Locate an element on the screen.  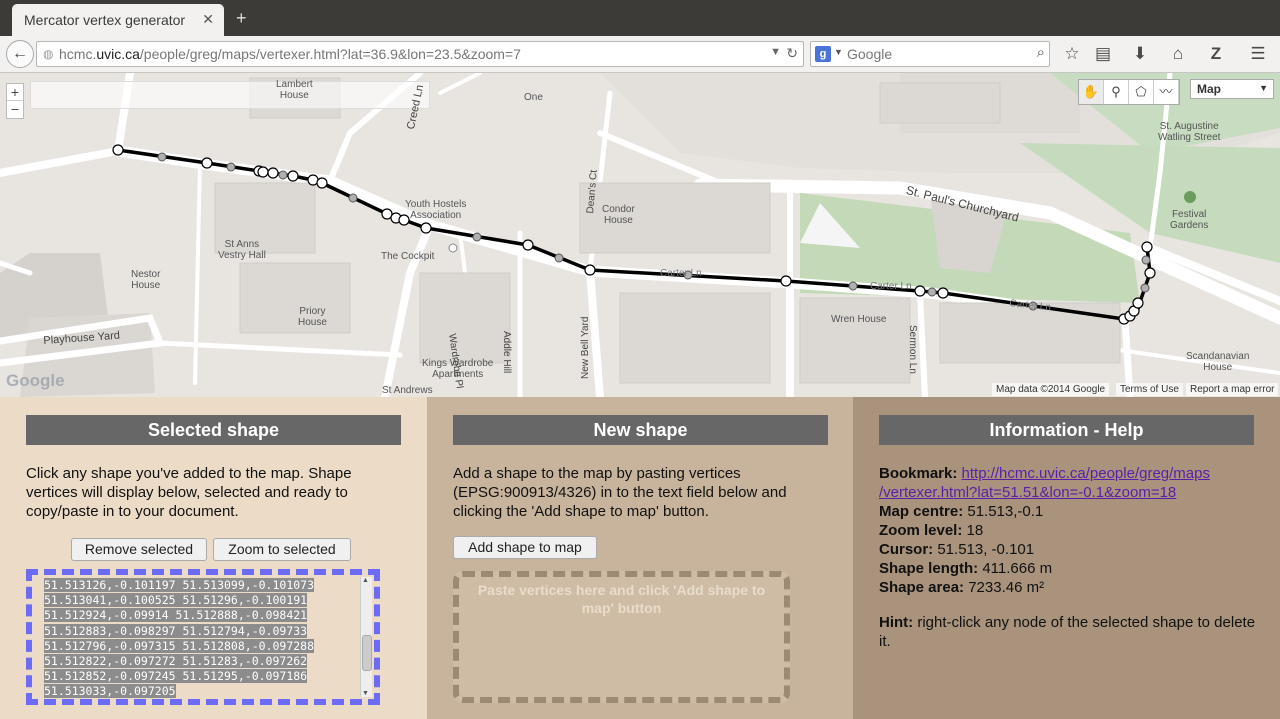
chevron-down-icon: ▼ is located at coordinates (1263, 88).